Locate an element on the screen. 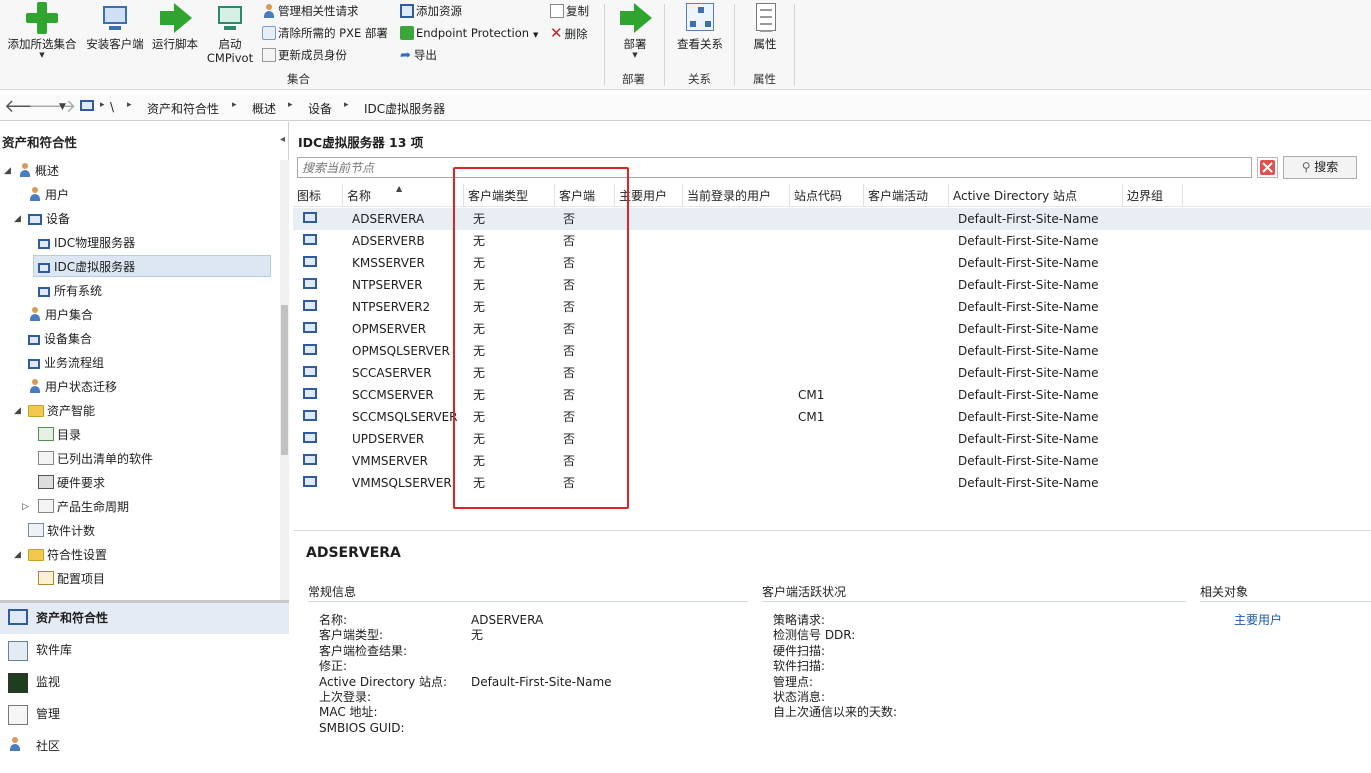 Image resolution: width=1371 pixels, height=773 pixels. search-button: ⚲ 搜索 is located at coordinates (1320, 167).